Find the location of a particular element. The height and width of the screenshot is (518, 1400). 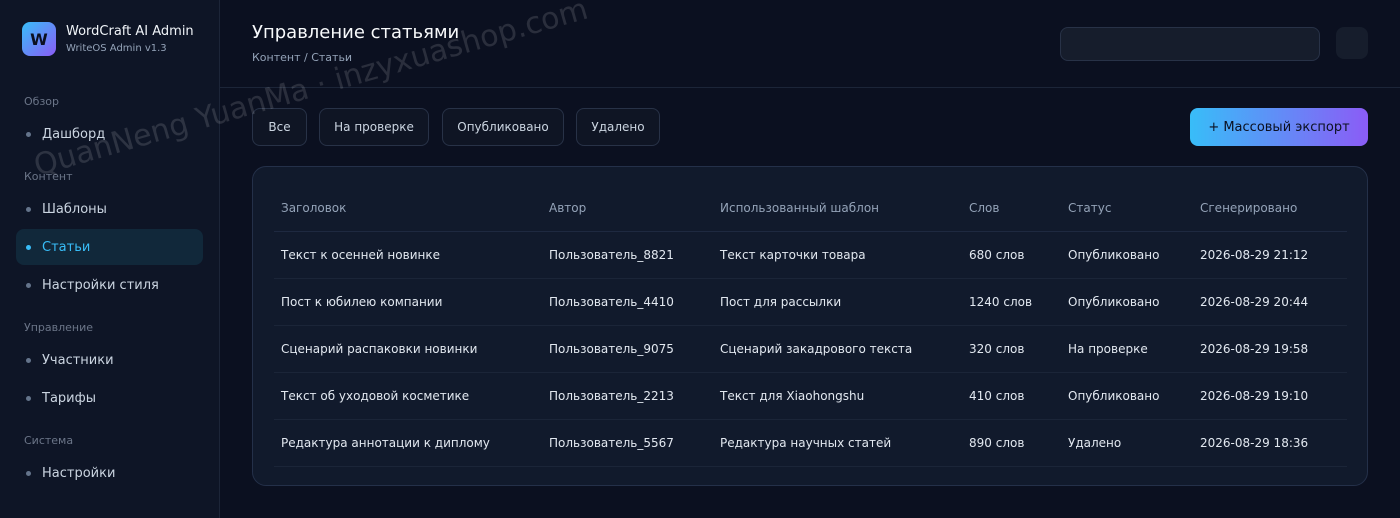

cell-template: Редактура научных статей is located at coordinates (837, 443).